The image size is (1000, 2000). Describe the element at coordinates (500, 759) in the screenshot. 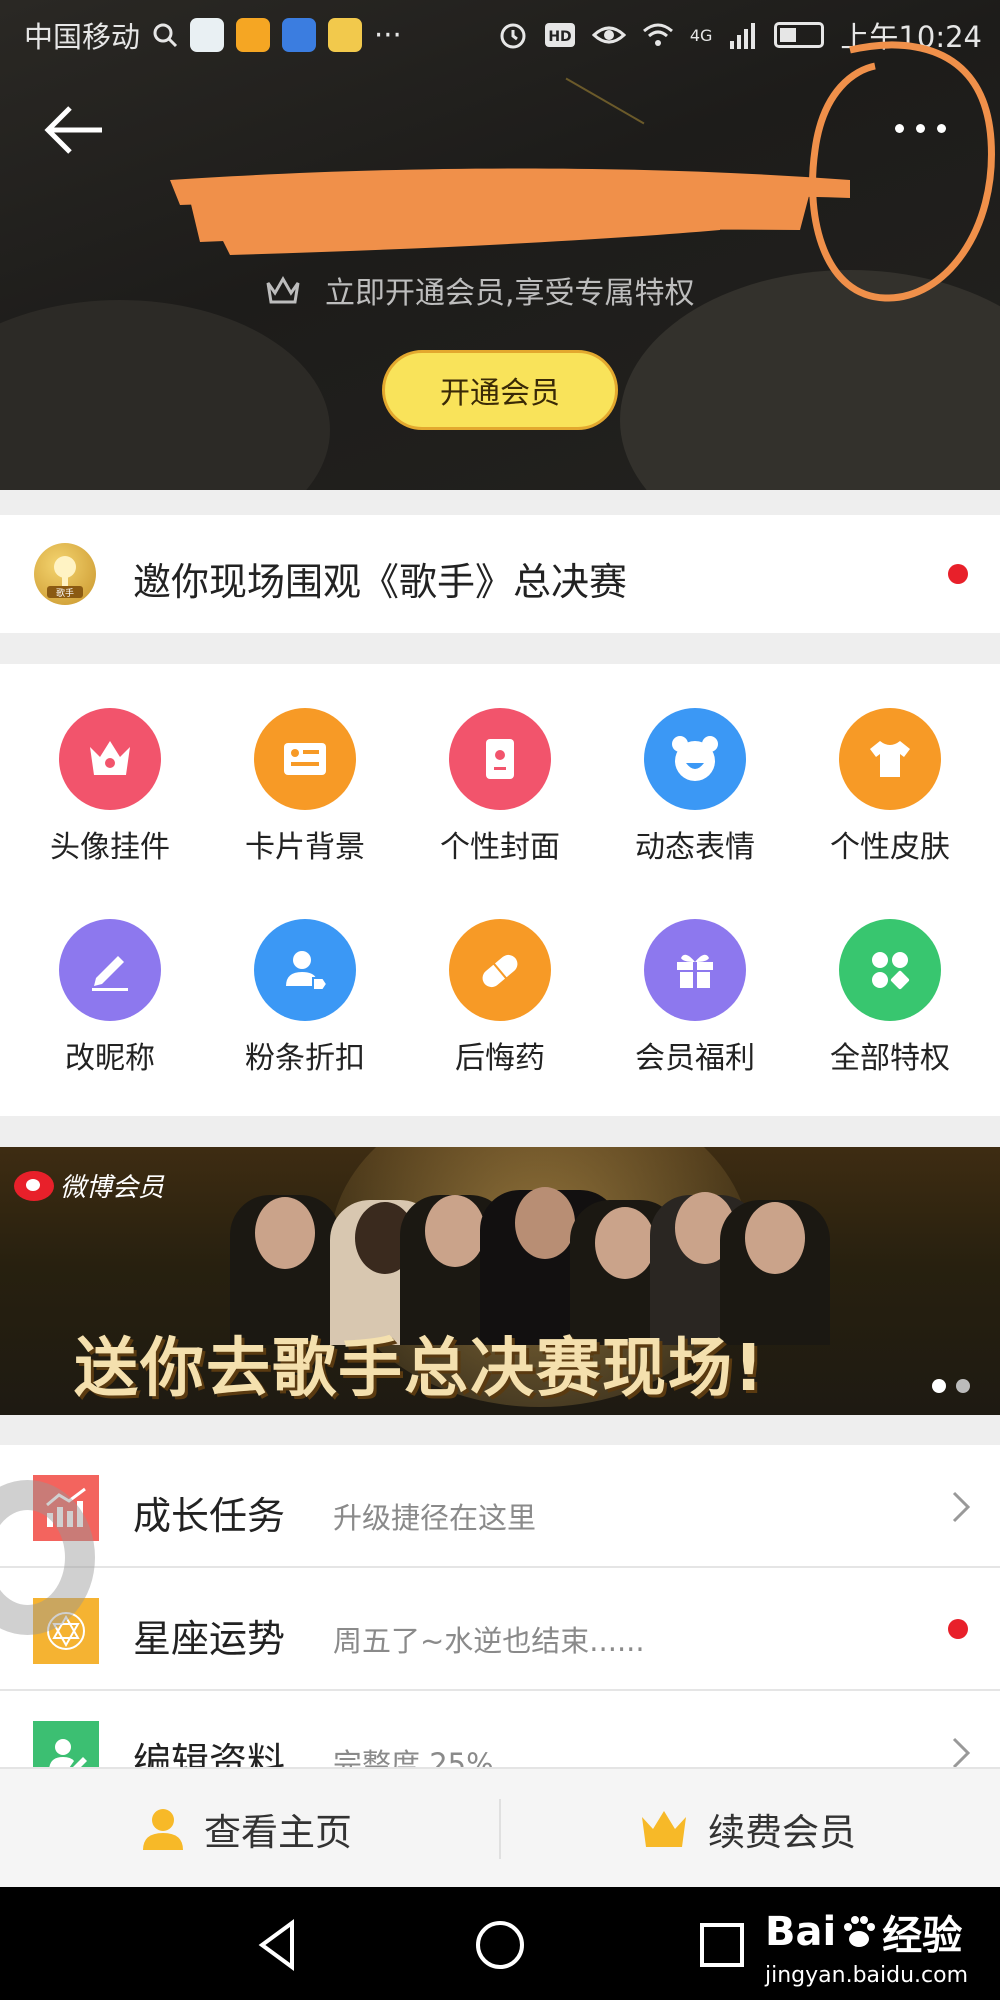

I see `cover-card-icon` at that location.